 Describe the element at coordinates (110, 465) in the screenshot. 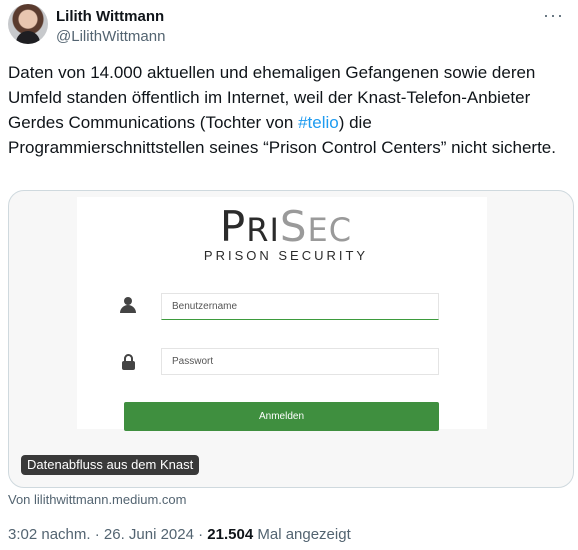

I see `card-caption: Datenabfluss aus dem Knast` at that location.